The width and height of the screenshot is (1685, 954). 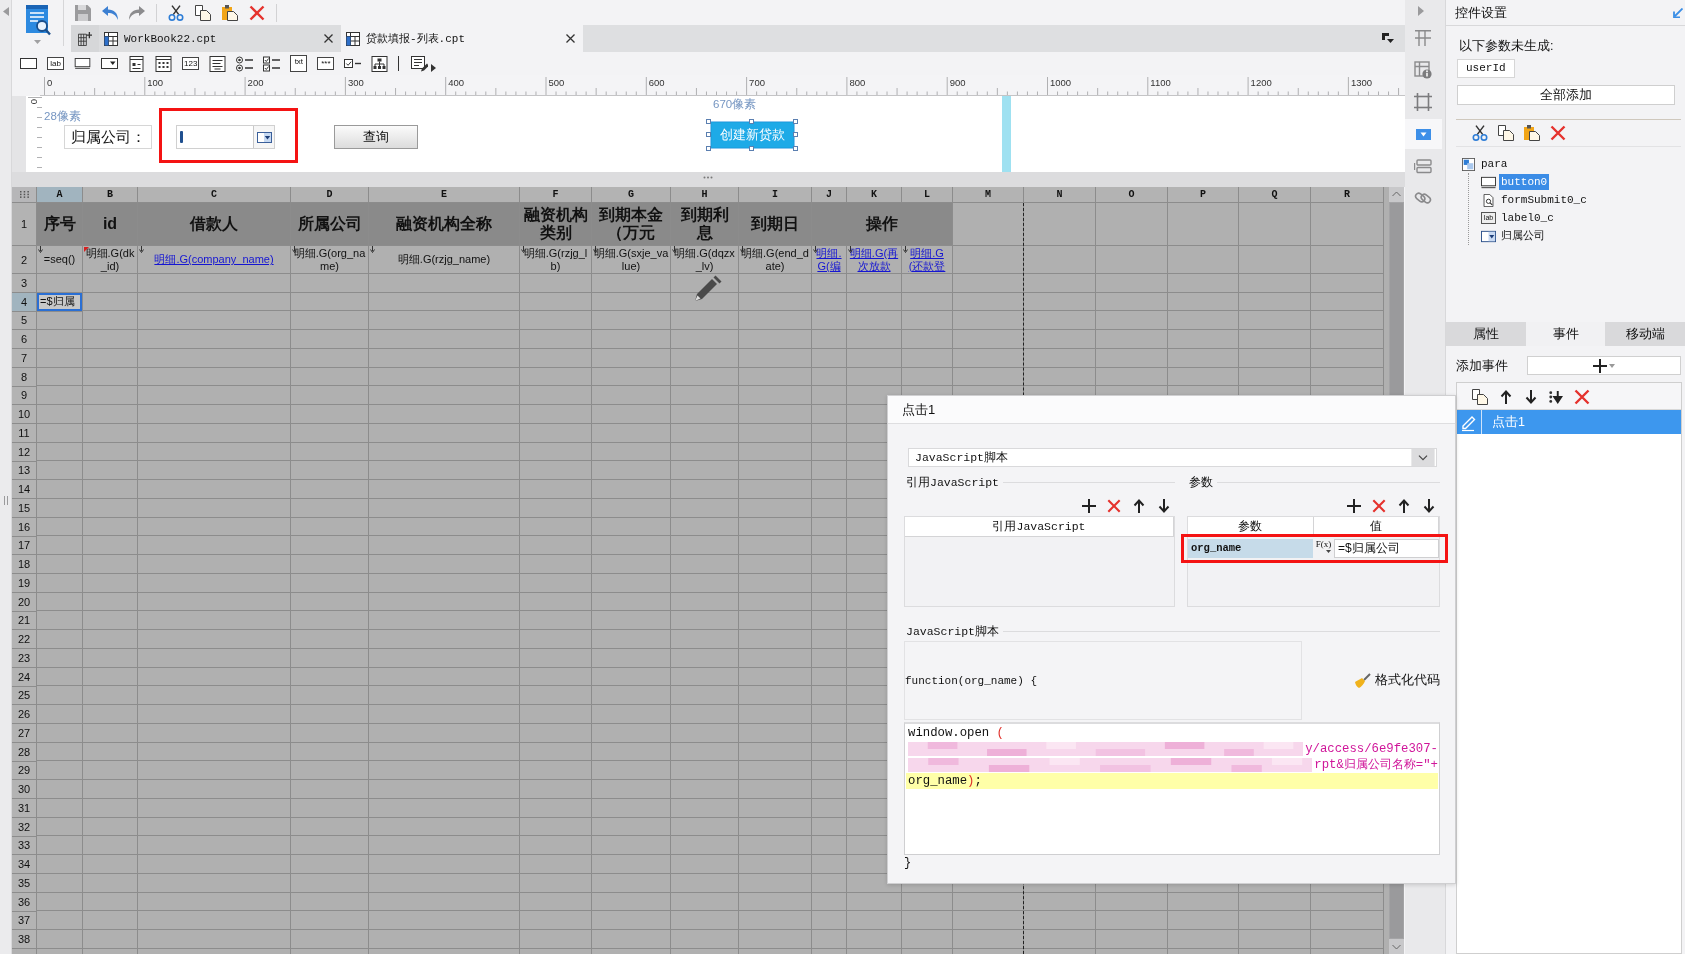 What do you see at coordinates (28, 63) in the screenshot?
I see `text-field-icon` at bounding box center [28, 63].